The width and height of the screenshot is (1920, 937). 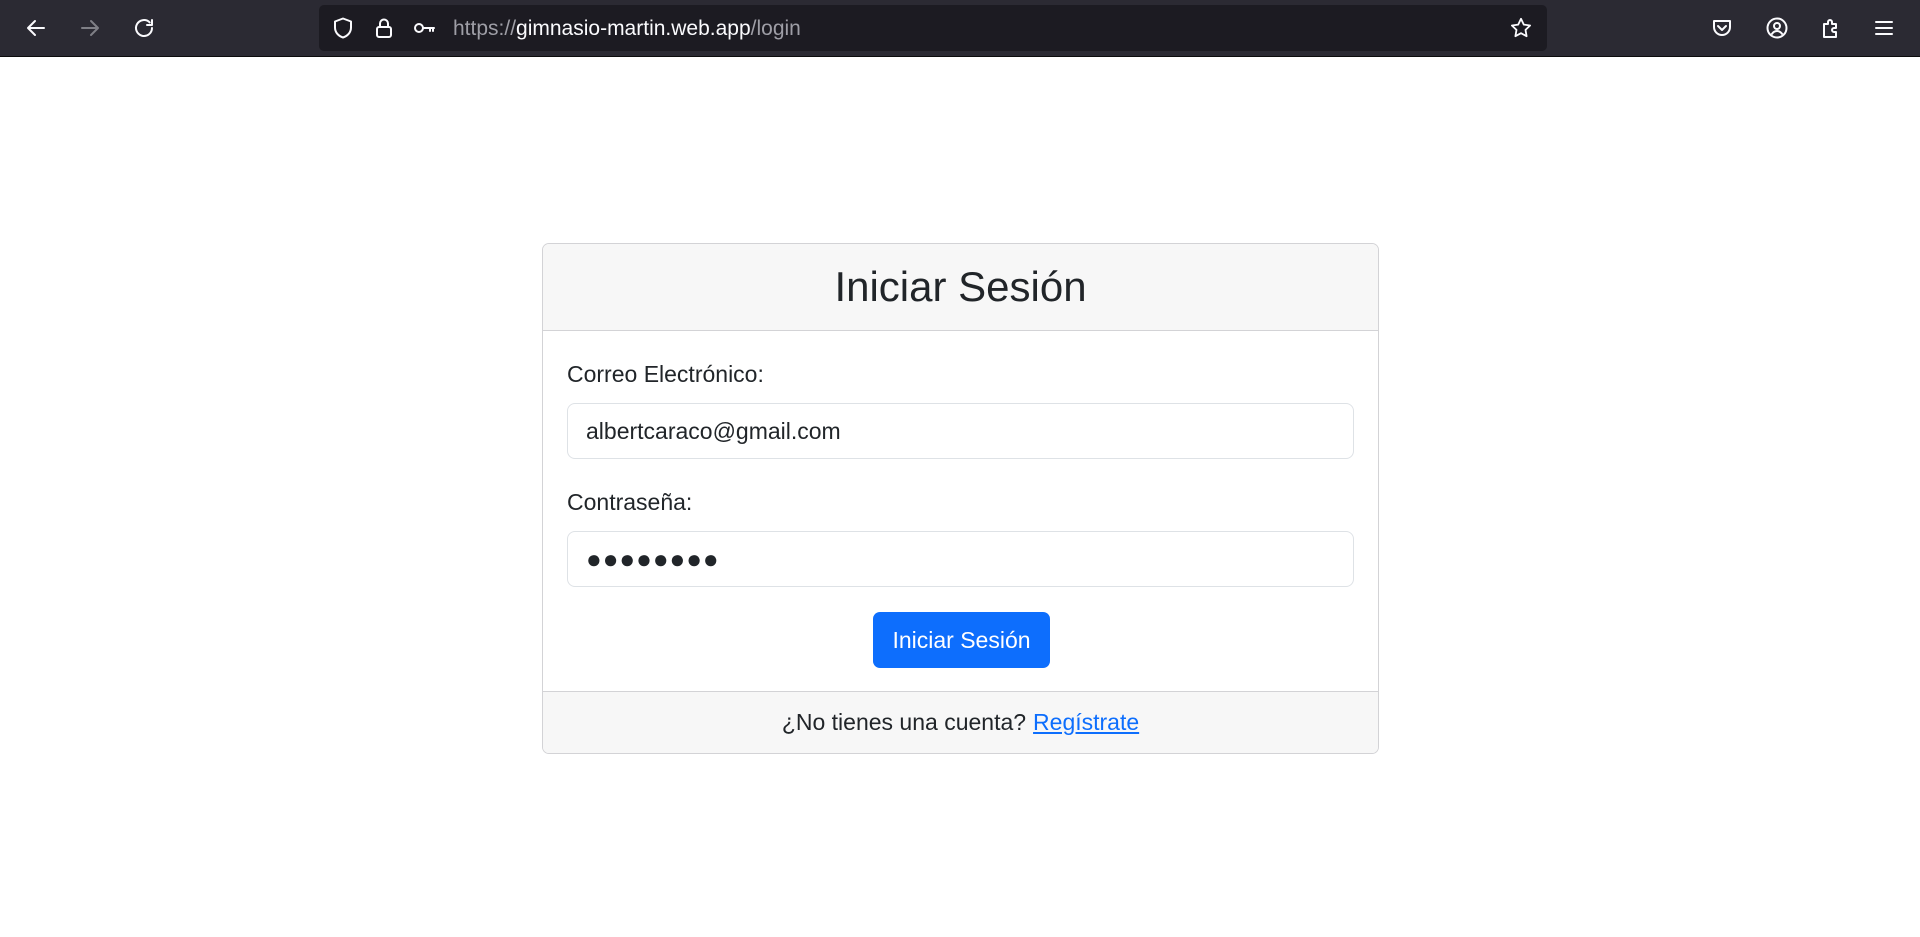 What do you see at coordinates (384, 28) in the screenshot?
I see `lock-icon` at bounding box center [384, 28].